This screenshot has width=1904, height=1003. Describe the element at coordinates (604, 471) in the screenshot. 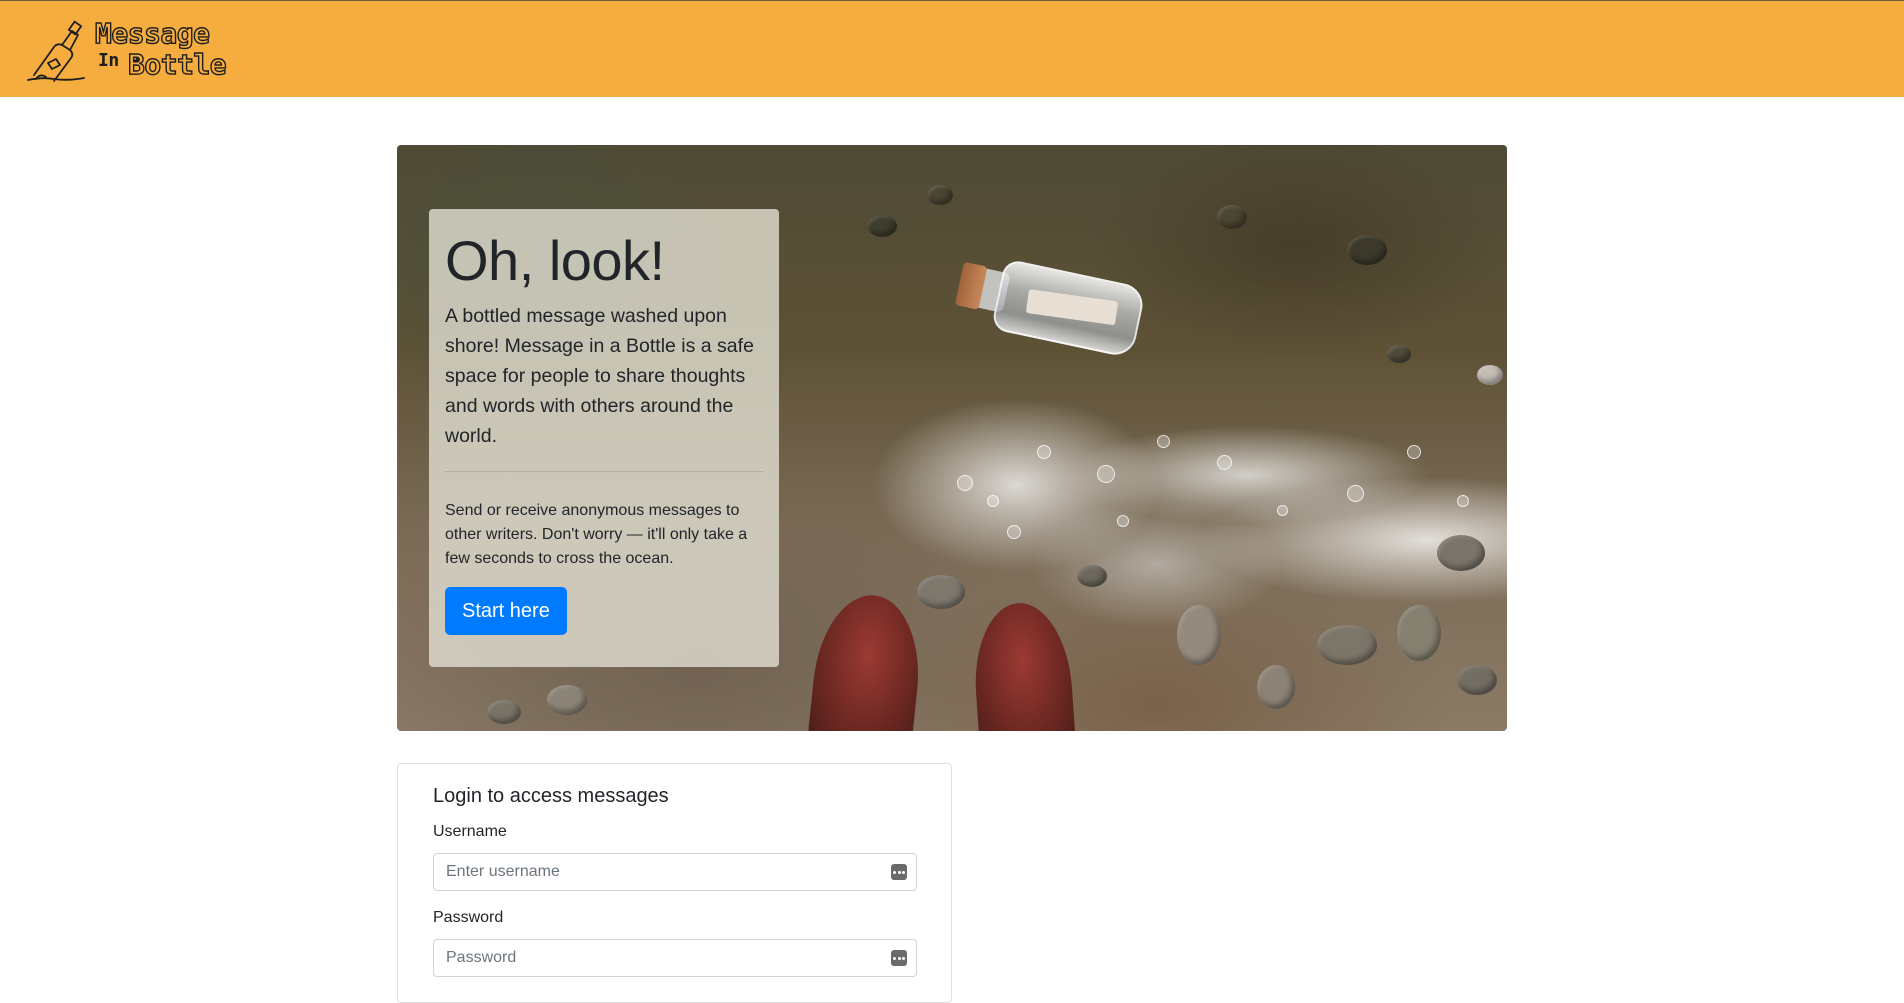

I see `hero-divider` at that location.